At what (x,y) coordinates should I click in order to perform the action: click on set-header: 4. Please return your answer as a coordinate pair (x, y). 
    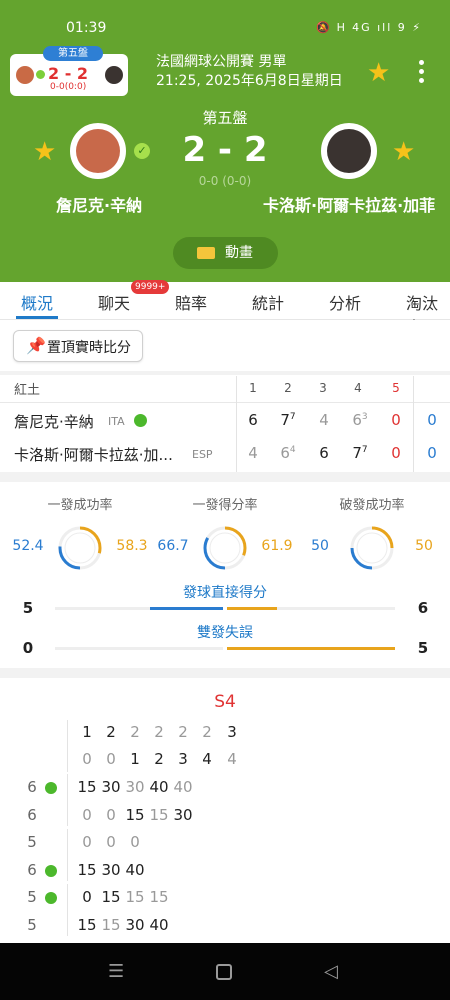
    Looking at the image, I should click on (358, 388).